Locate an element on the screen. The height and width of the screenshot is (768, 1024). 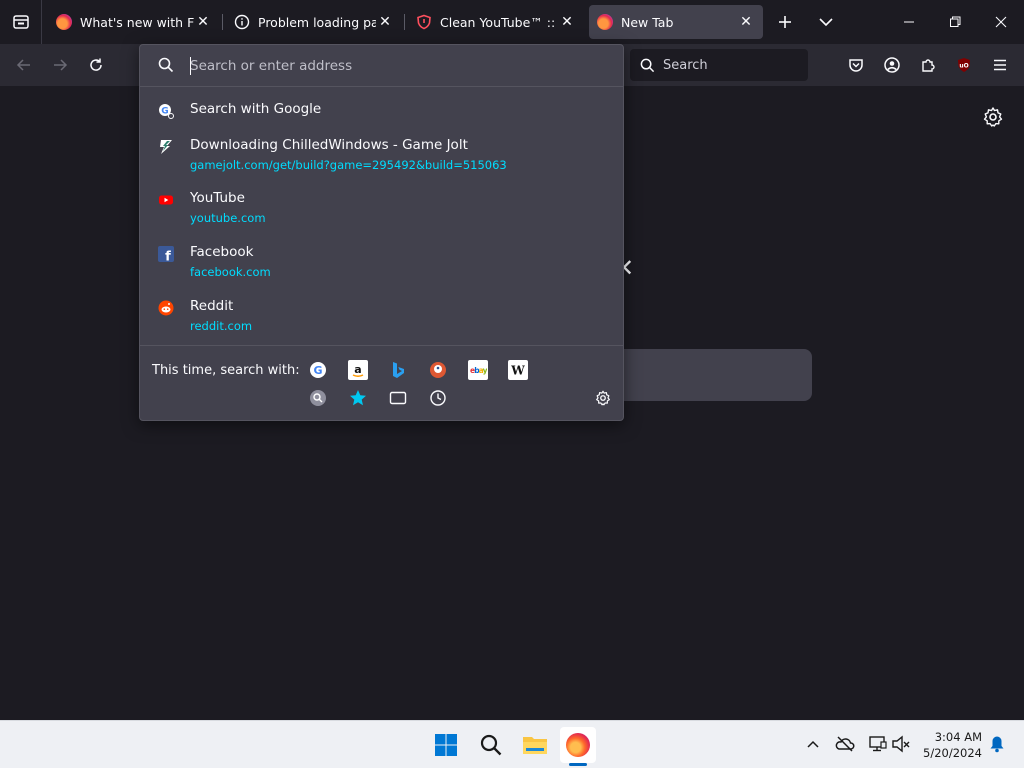
clock: 3:04 AM 5/20/2024 is located at coordinates (950, 745).